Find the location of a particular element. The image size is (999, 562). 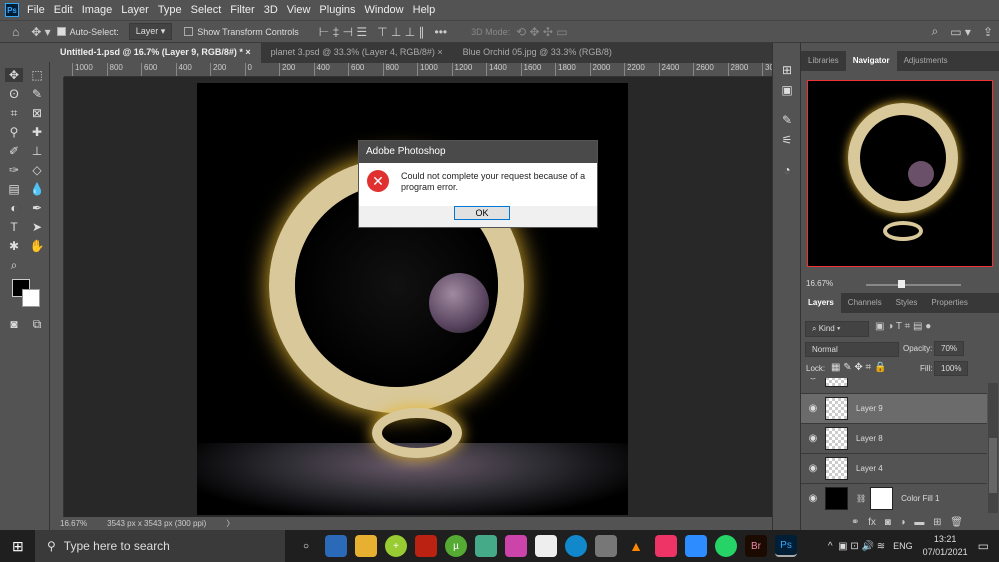

menu-image: Image is located at coordinates (97, 10).